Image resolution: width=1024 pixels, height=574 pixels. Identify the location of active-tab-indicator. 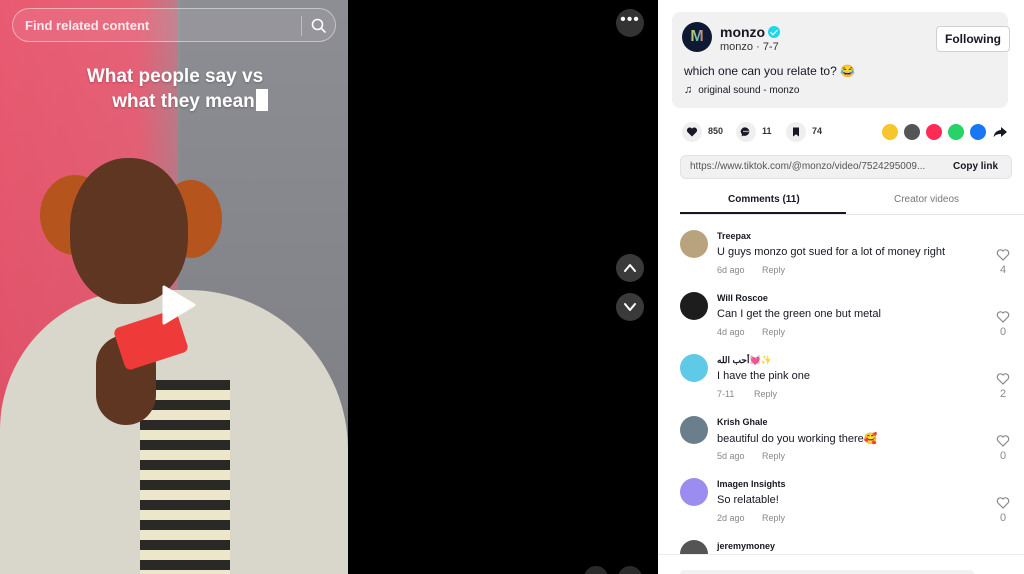
(763, 213).